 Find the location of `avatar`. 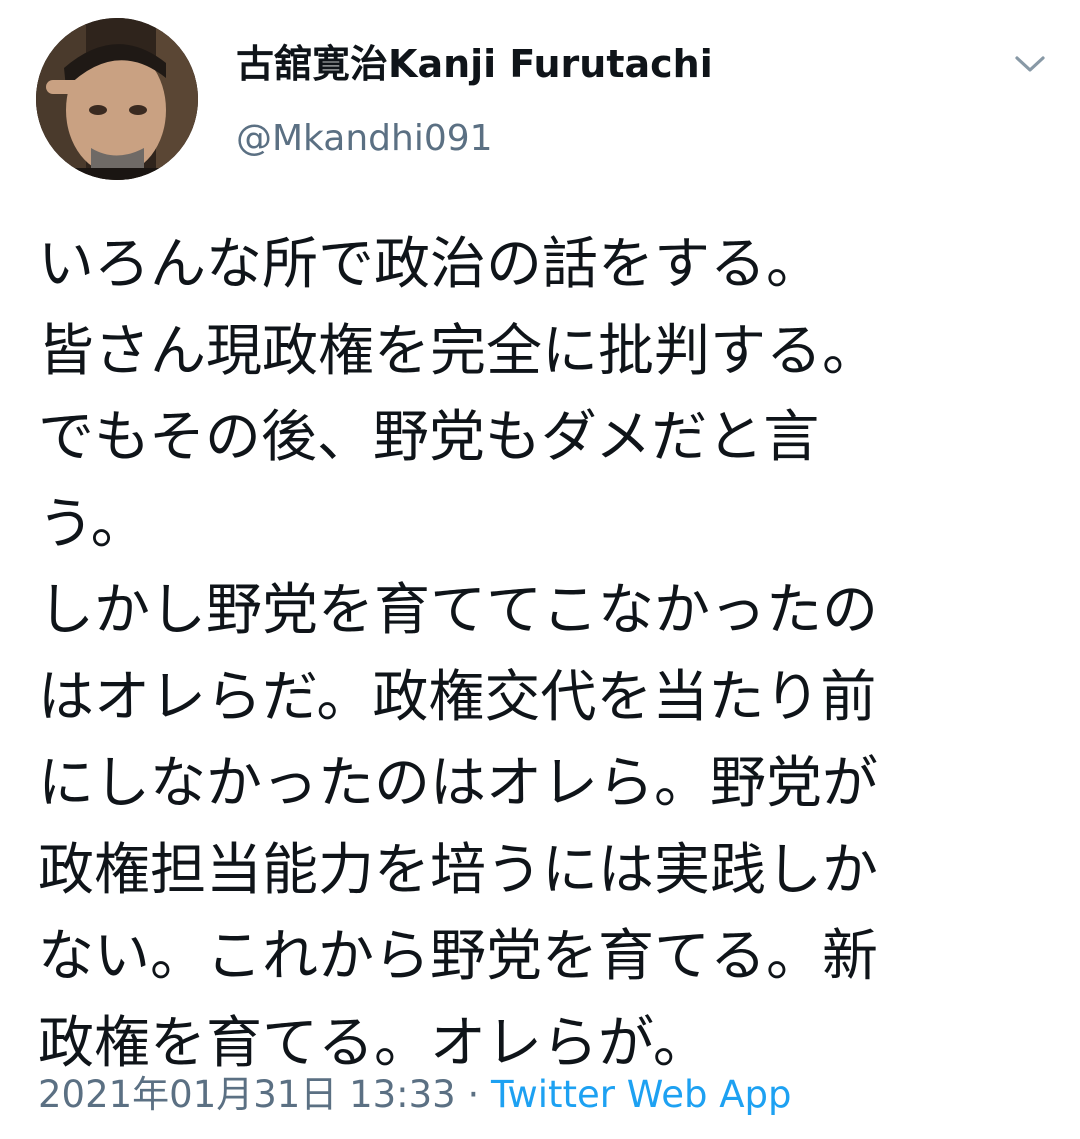

avatar is located at coordinates (117, 99).